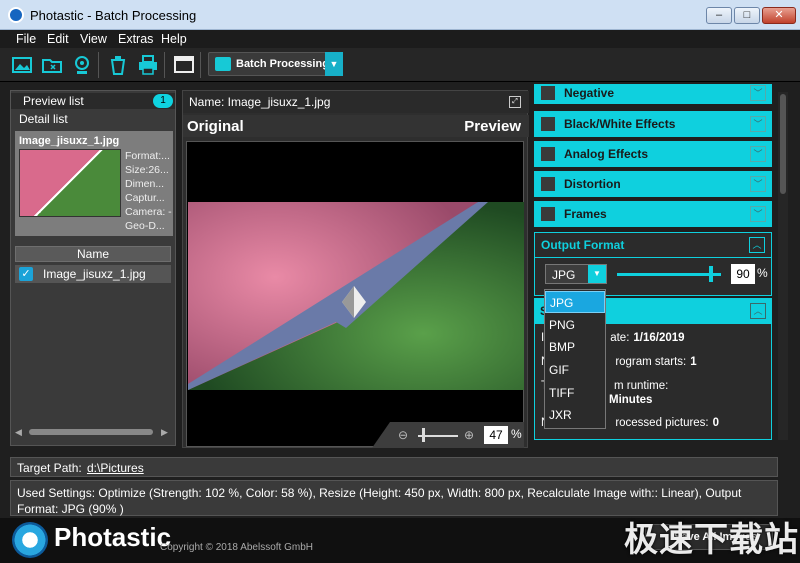  Describe the element at coordinates (400, 15) in the screenshot. I see `title-bar: Photastic - Batch Processing ‒ □ ✕` at that location.